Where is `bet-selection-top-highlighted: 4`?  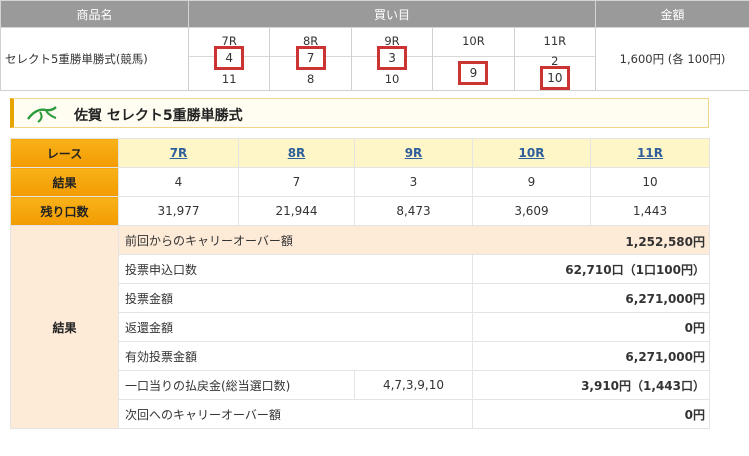 bet-selection-top-highlighted: 4 is located at coordinates (229, 58).